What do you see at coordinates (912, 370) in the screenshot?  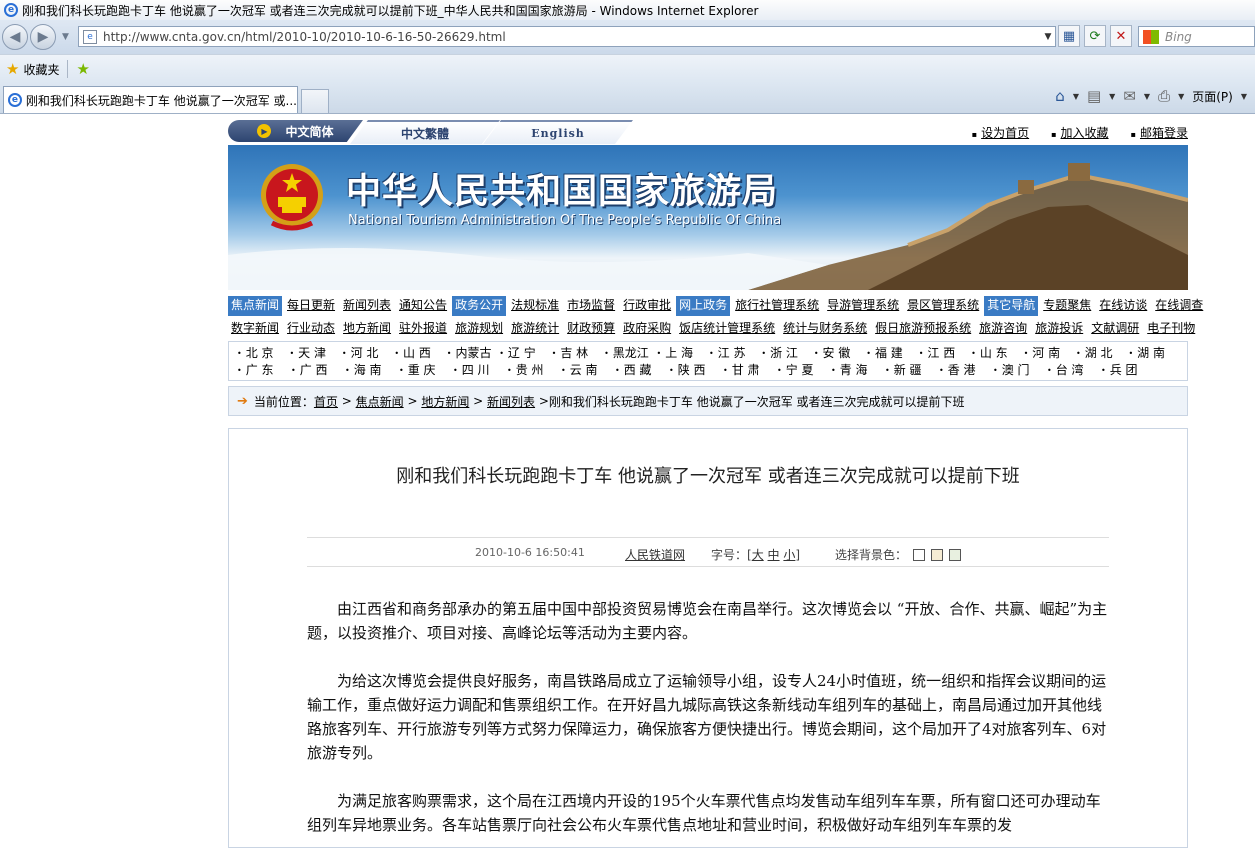 I see `region-link: 新 疆` at bounding box center [912, 370].